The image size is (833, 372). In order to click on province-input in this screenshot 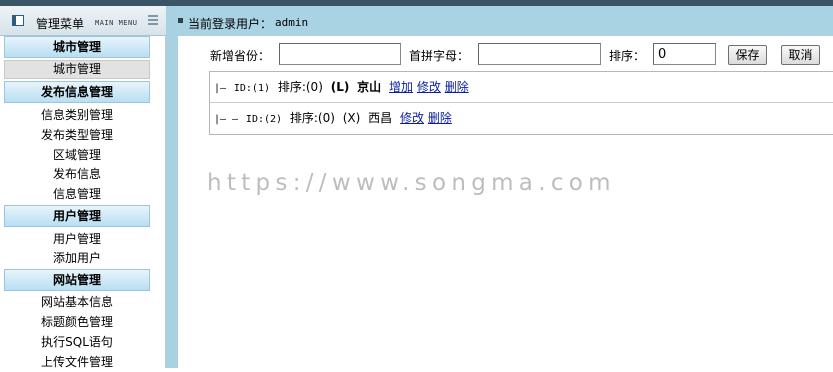, I will do `click(340, 54)`.